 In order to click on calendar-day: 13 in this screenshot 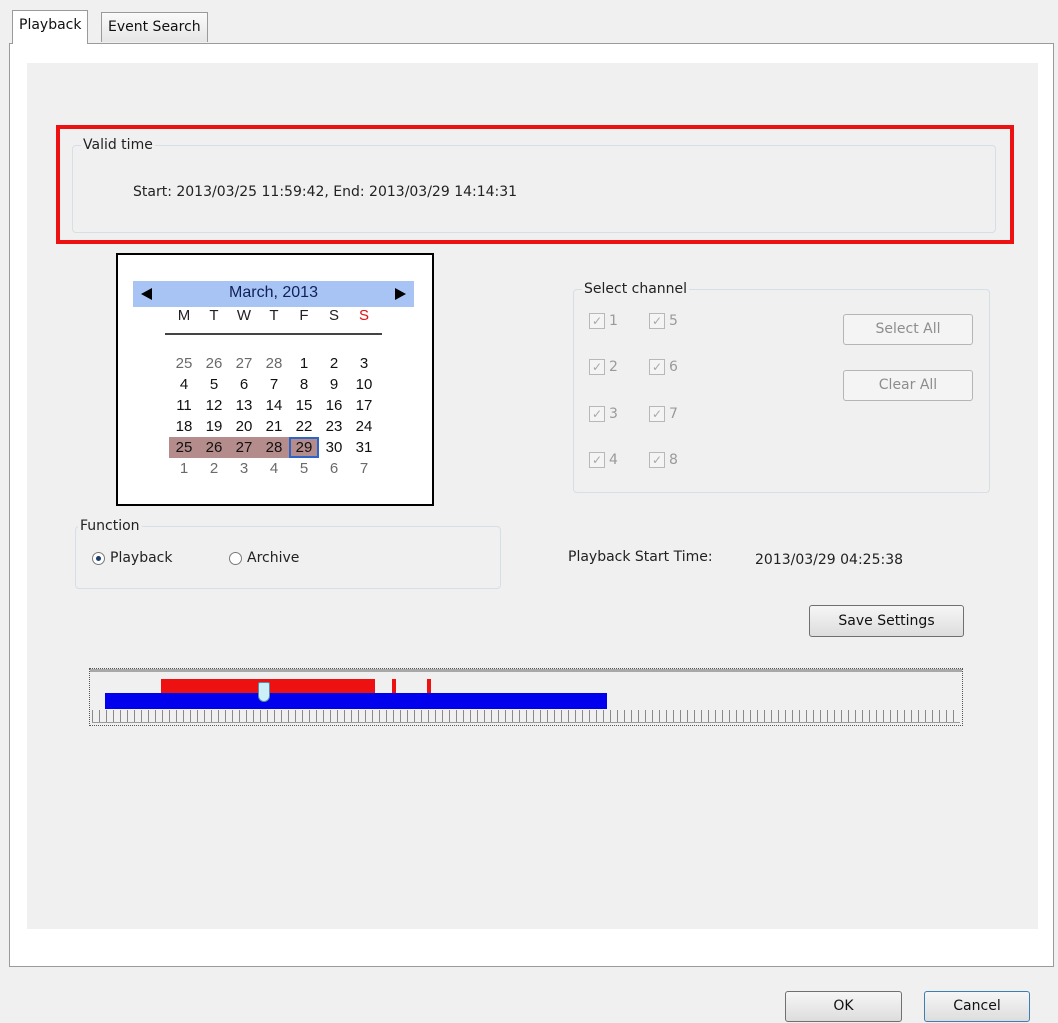, I will do `click(244, 405)`.